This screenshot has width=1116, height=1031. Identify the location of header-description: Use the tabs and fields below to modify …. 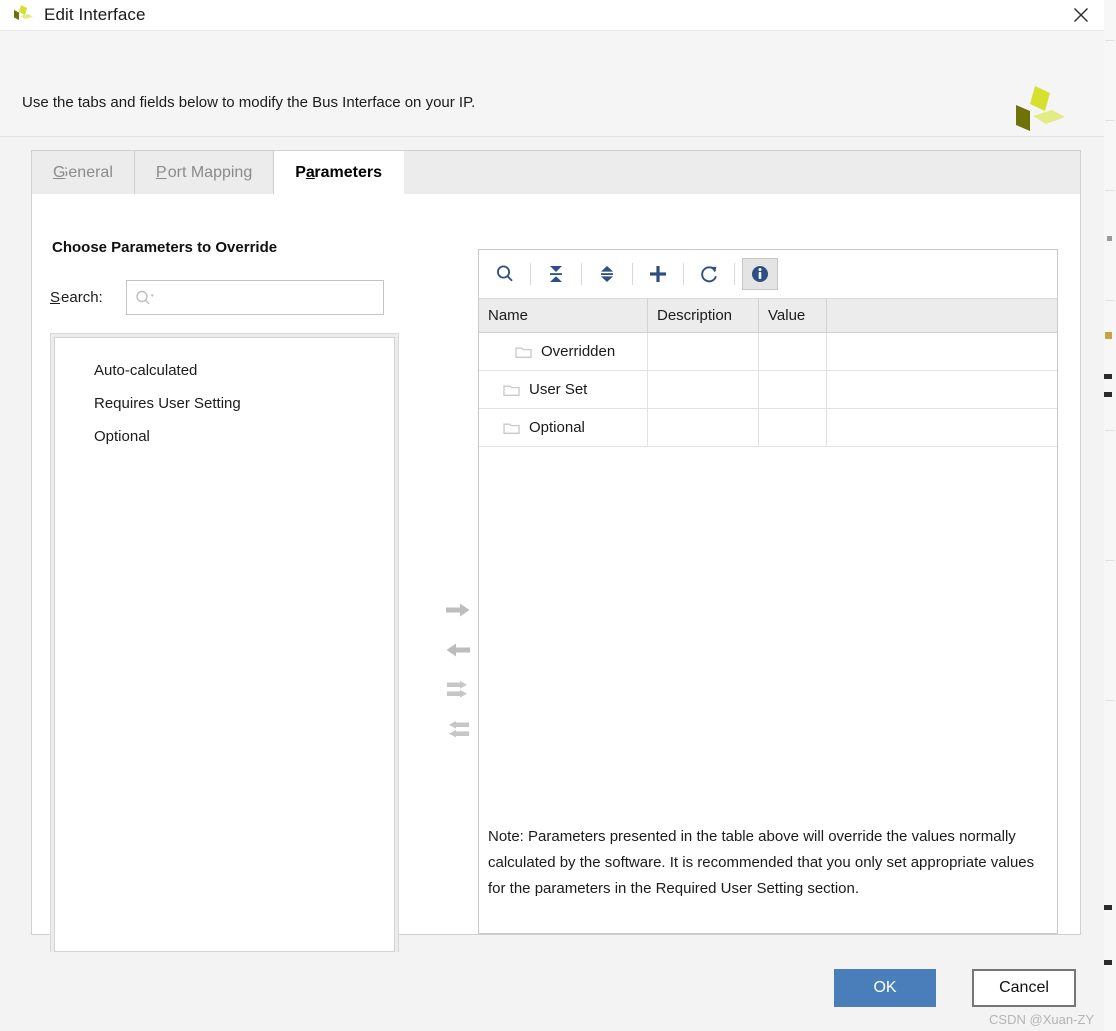
(249, 102).